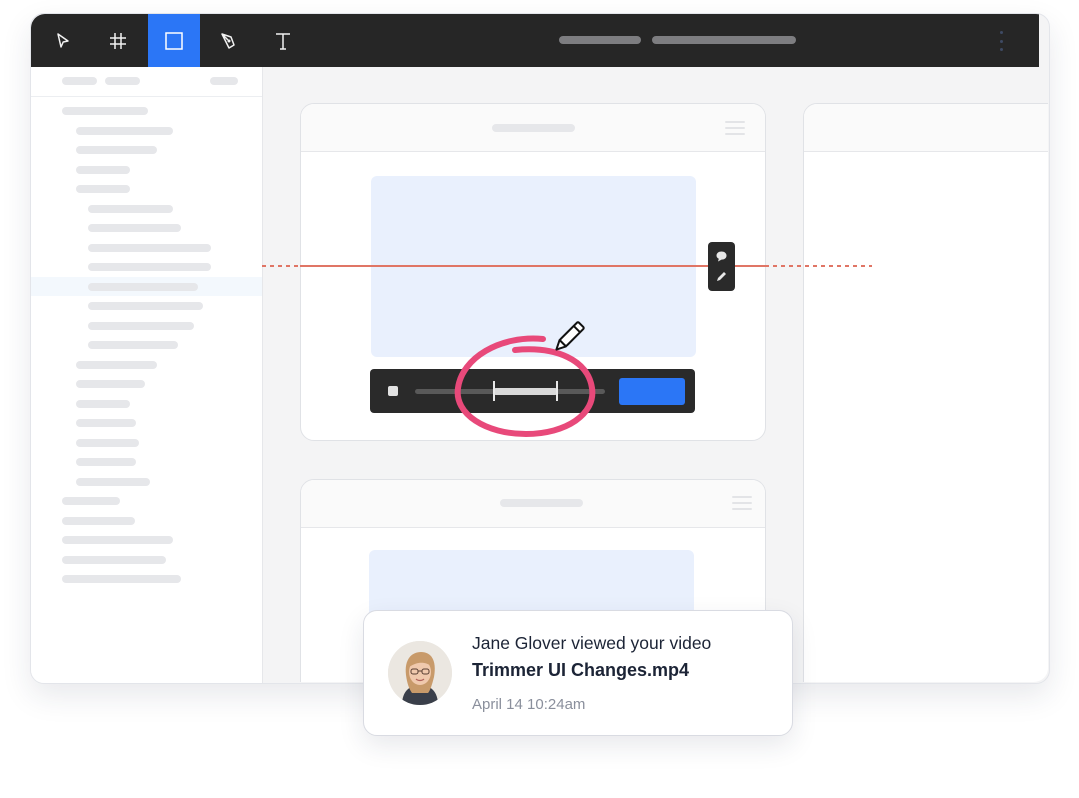  I want to click on frame-icon, so click(118, 40).